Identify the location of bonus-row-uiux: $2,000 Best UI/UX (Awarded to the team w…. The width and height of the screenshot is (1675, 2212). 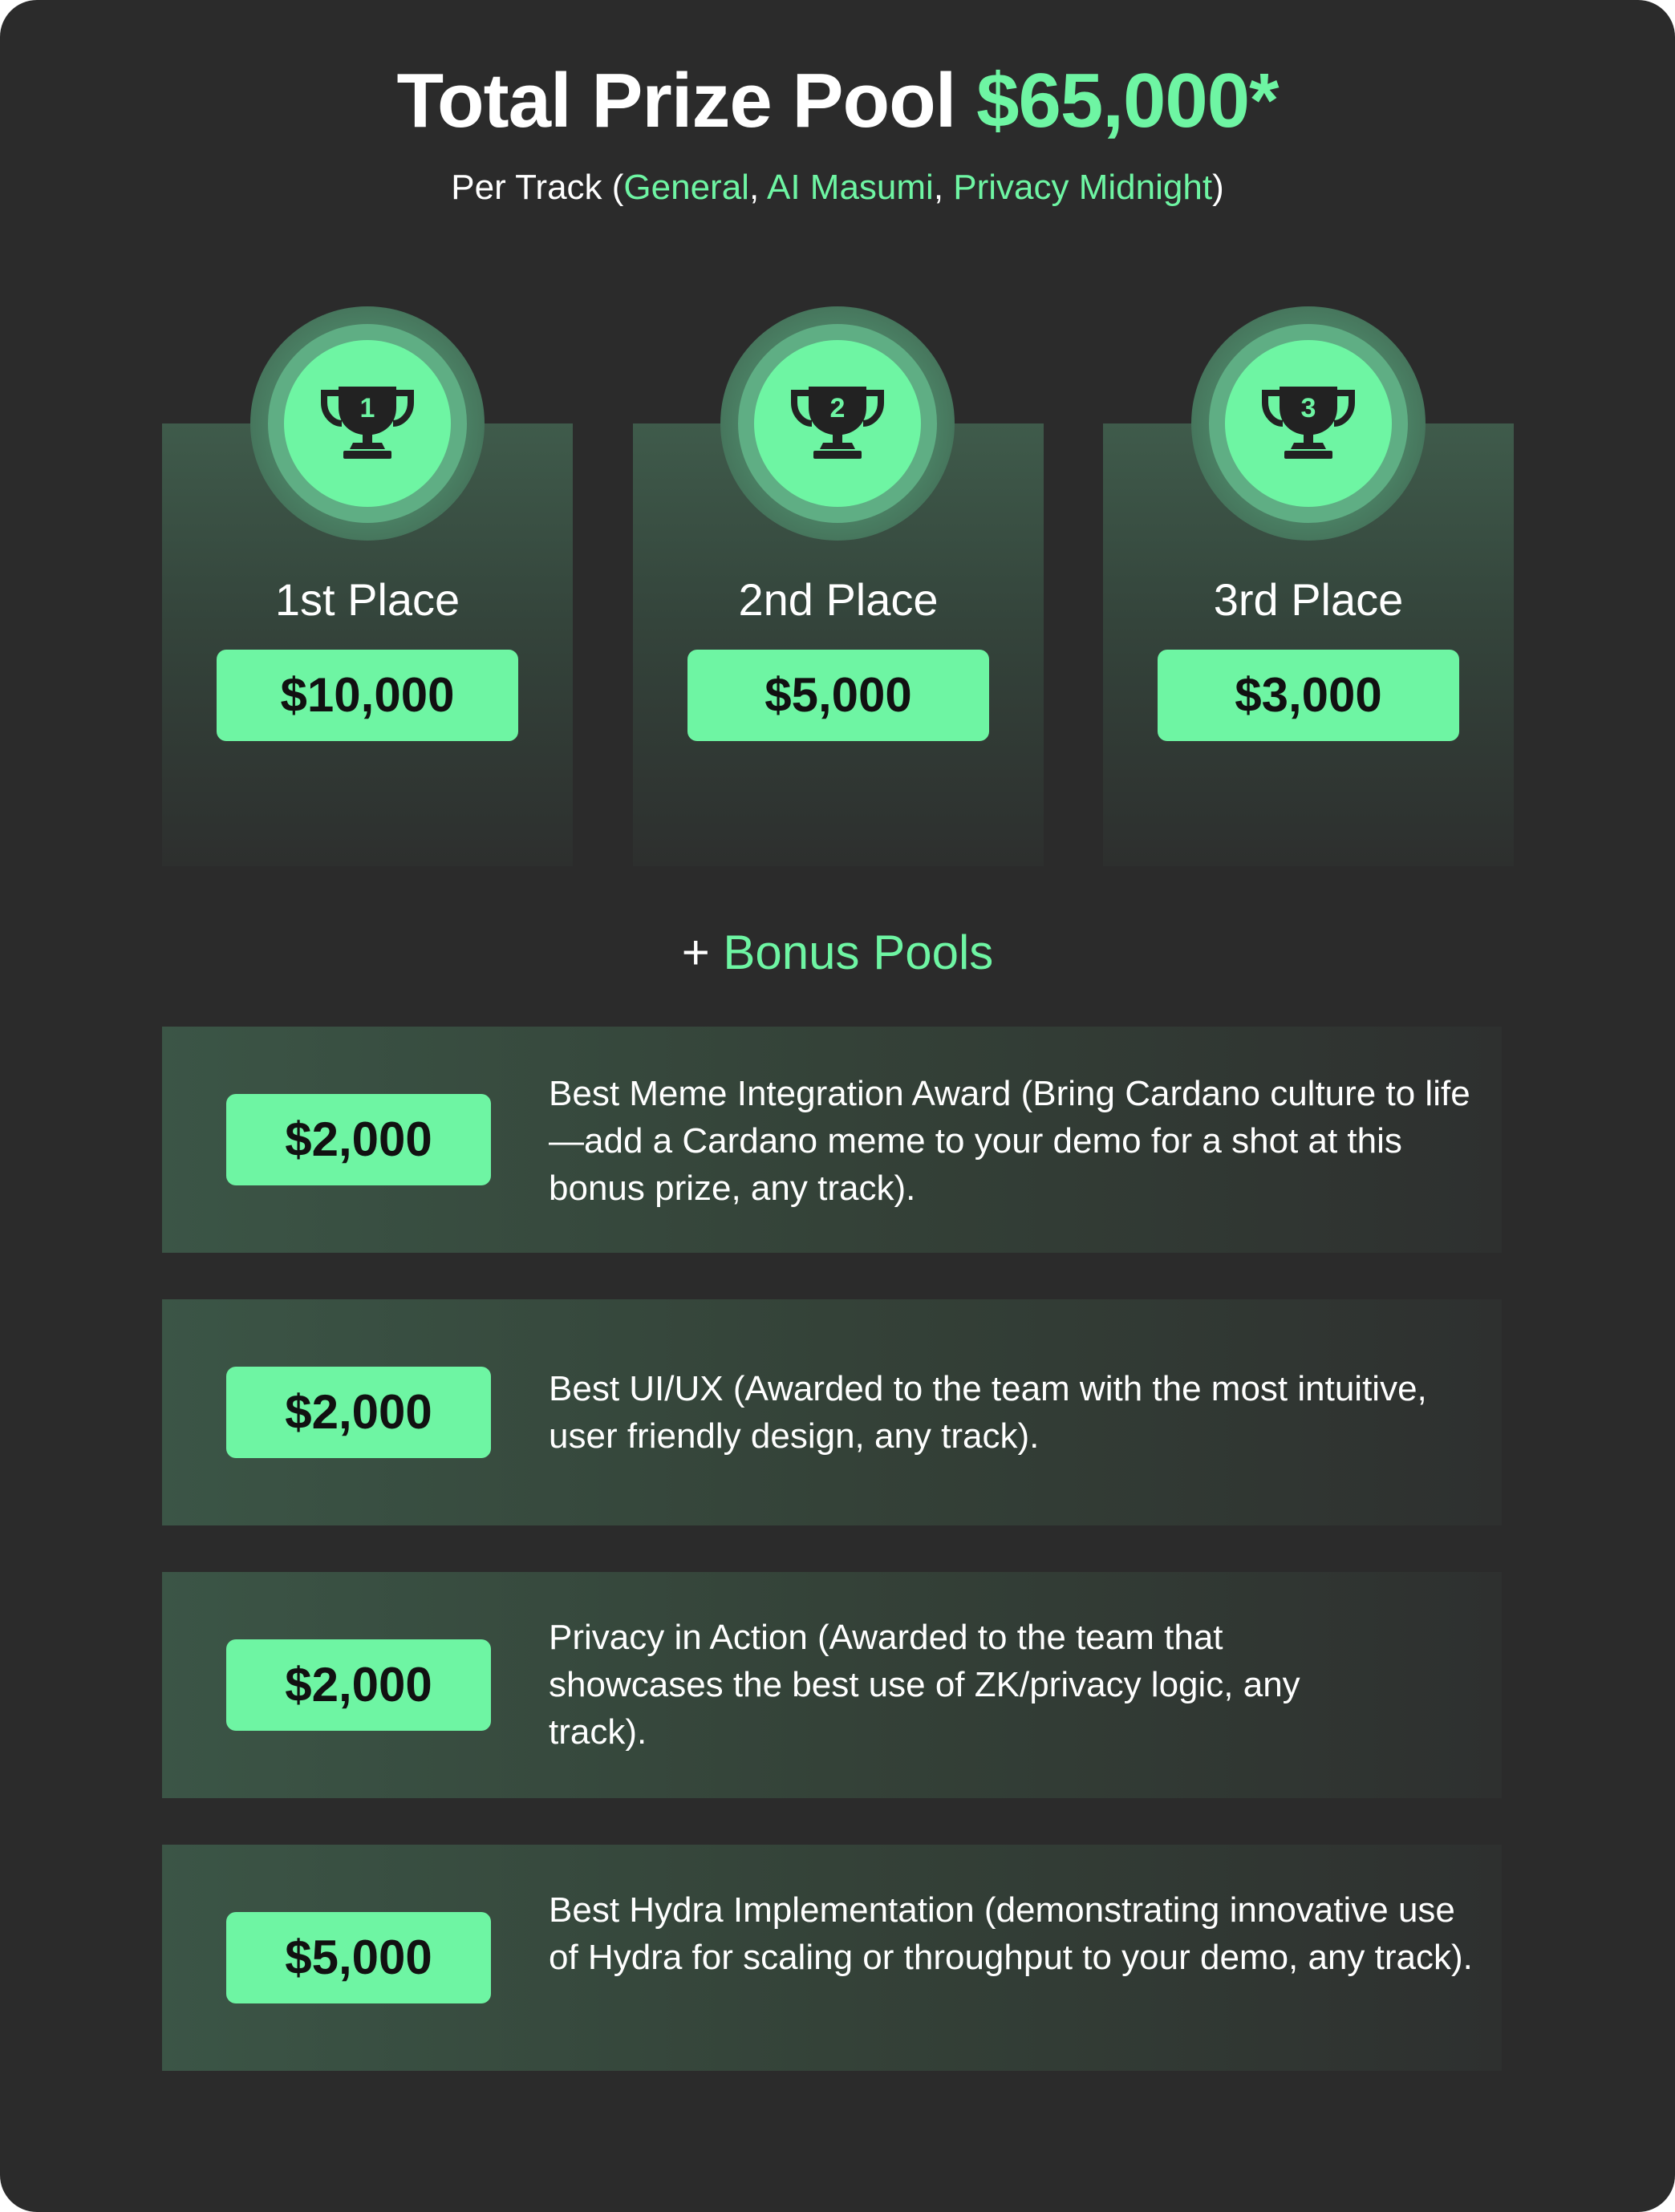
(832, 1412).